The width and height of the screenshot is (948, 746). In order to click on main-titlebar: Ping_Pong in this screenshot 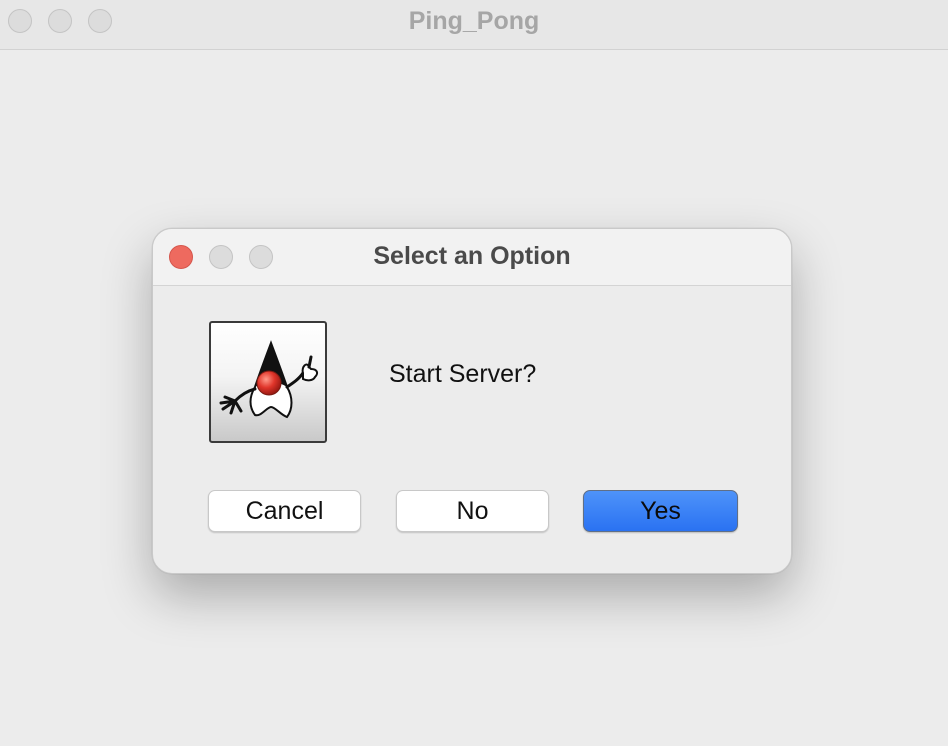, I will do `click(474, 25)`.